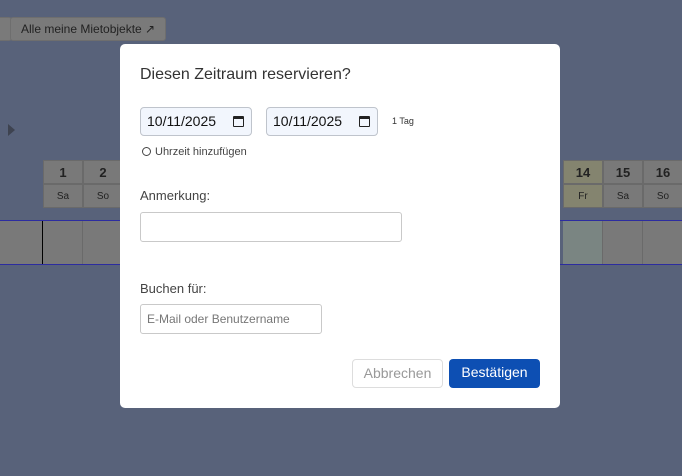 This screenshot has height=476, width=682. I want to click on add-time-label: Uhrzeit hinzufügen, so click(201, 152).